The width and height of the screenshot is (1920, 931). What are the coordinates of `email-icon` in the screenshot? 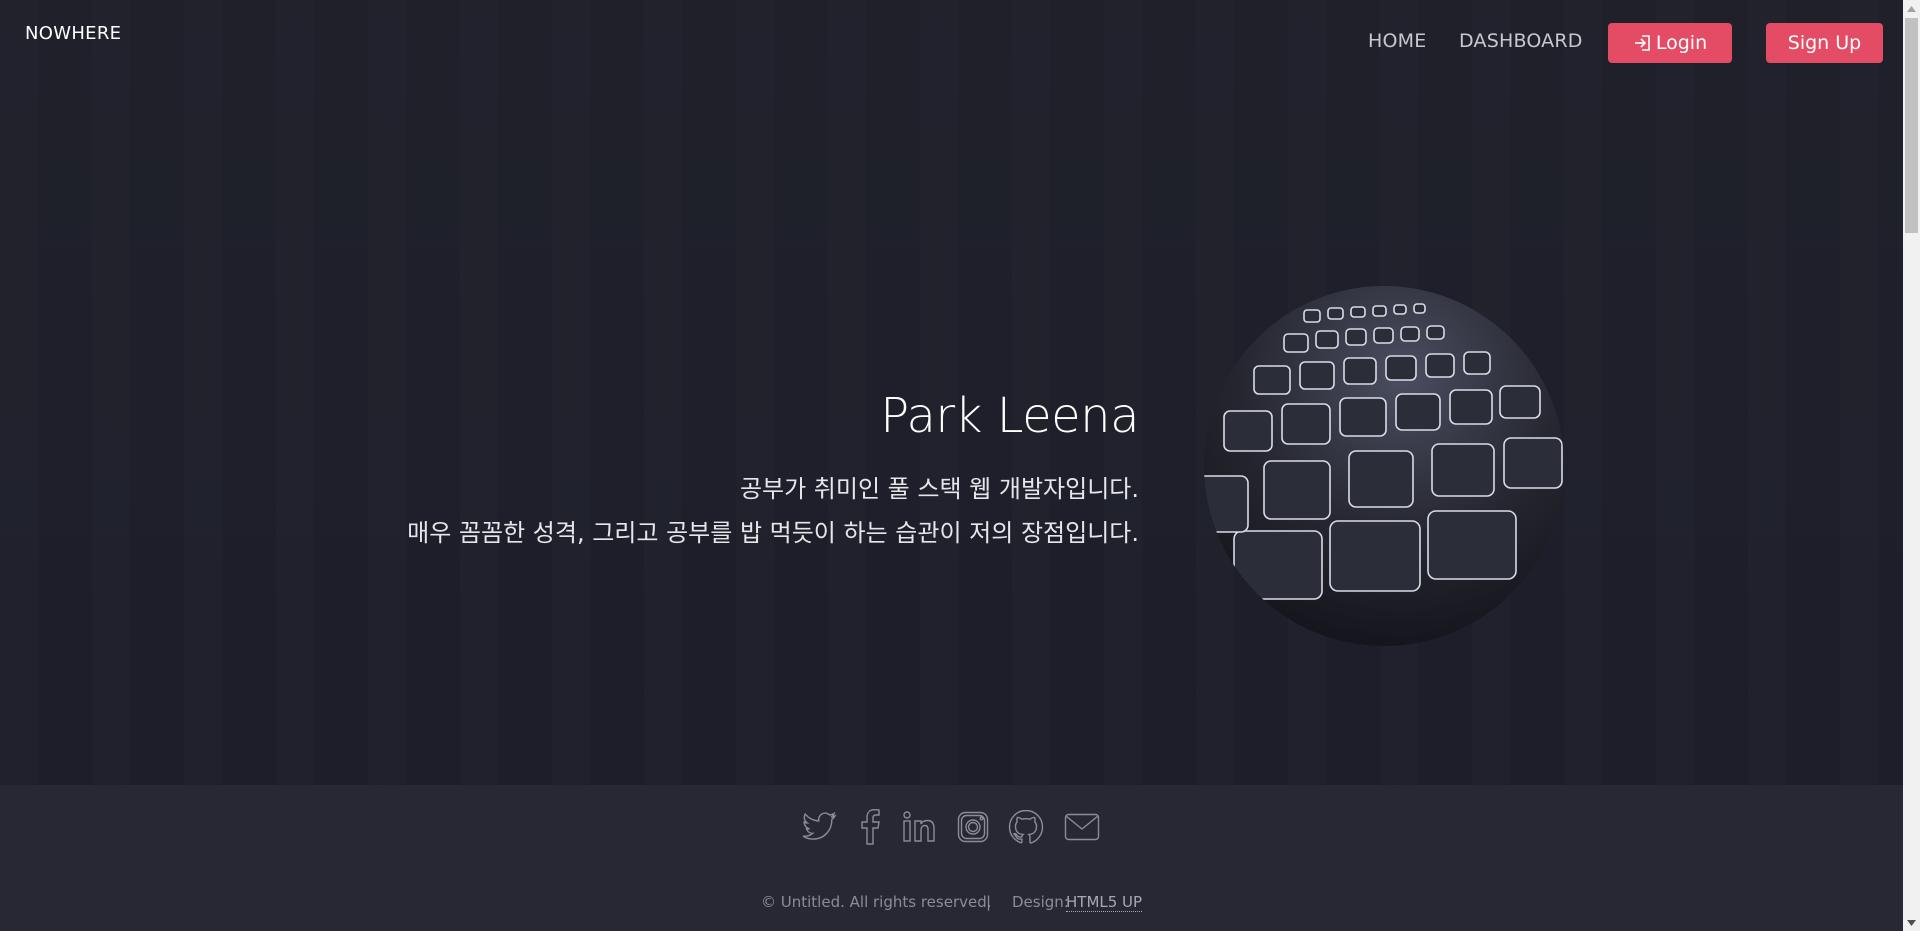 It's located at (1082, 827).